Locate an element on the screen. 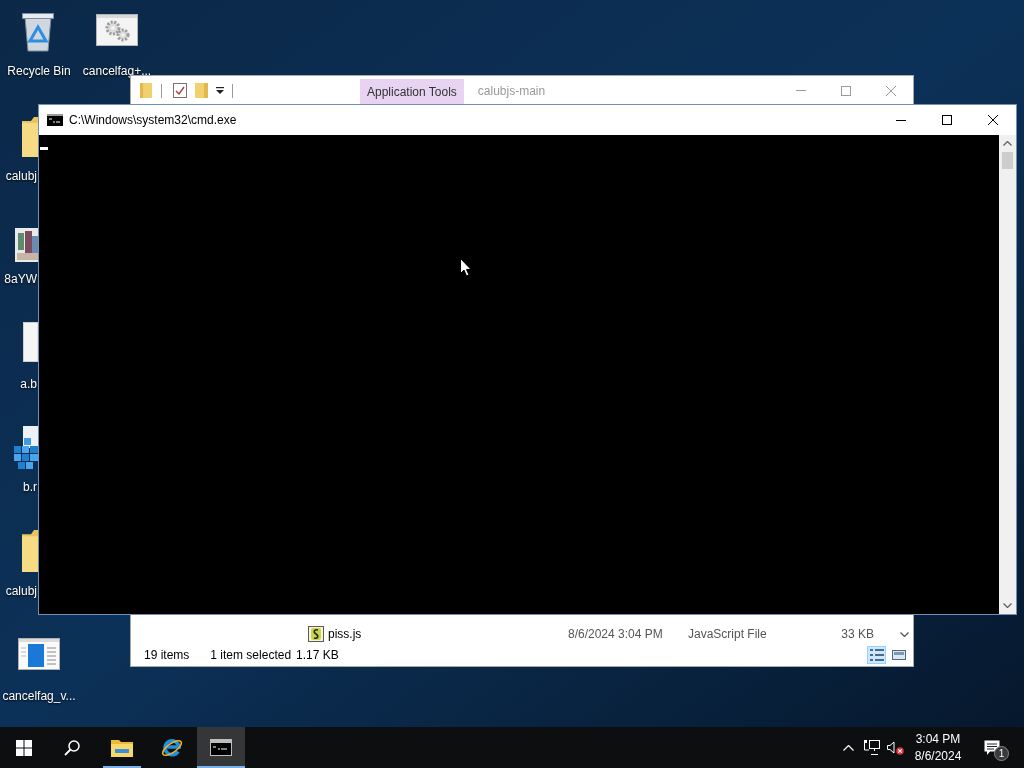 The height and width of the screenshot is (768, 1024). scrollbar is located at coordinates (1007, 374).